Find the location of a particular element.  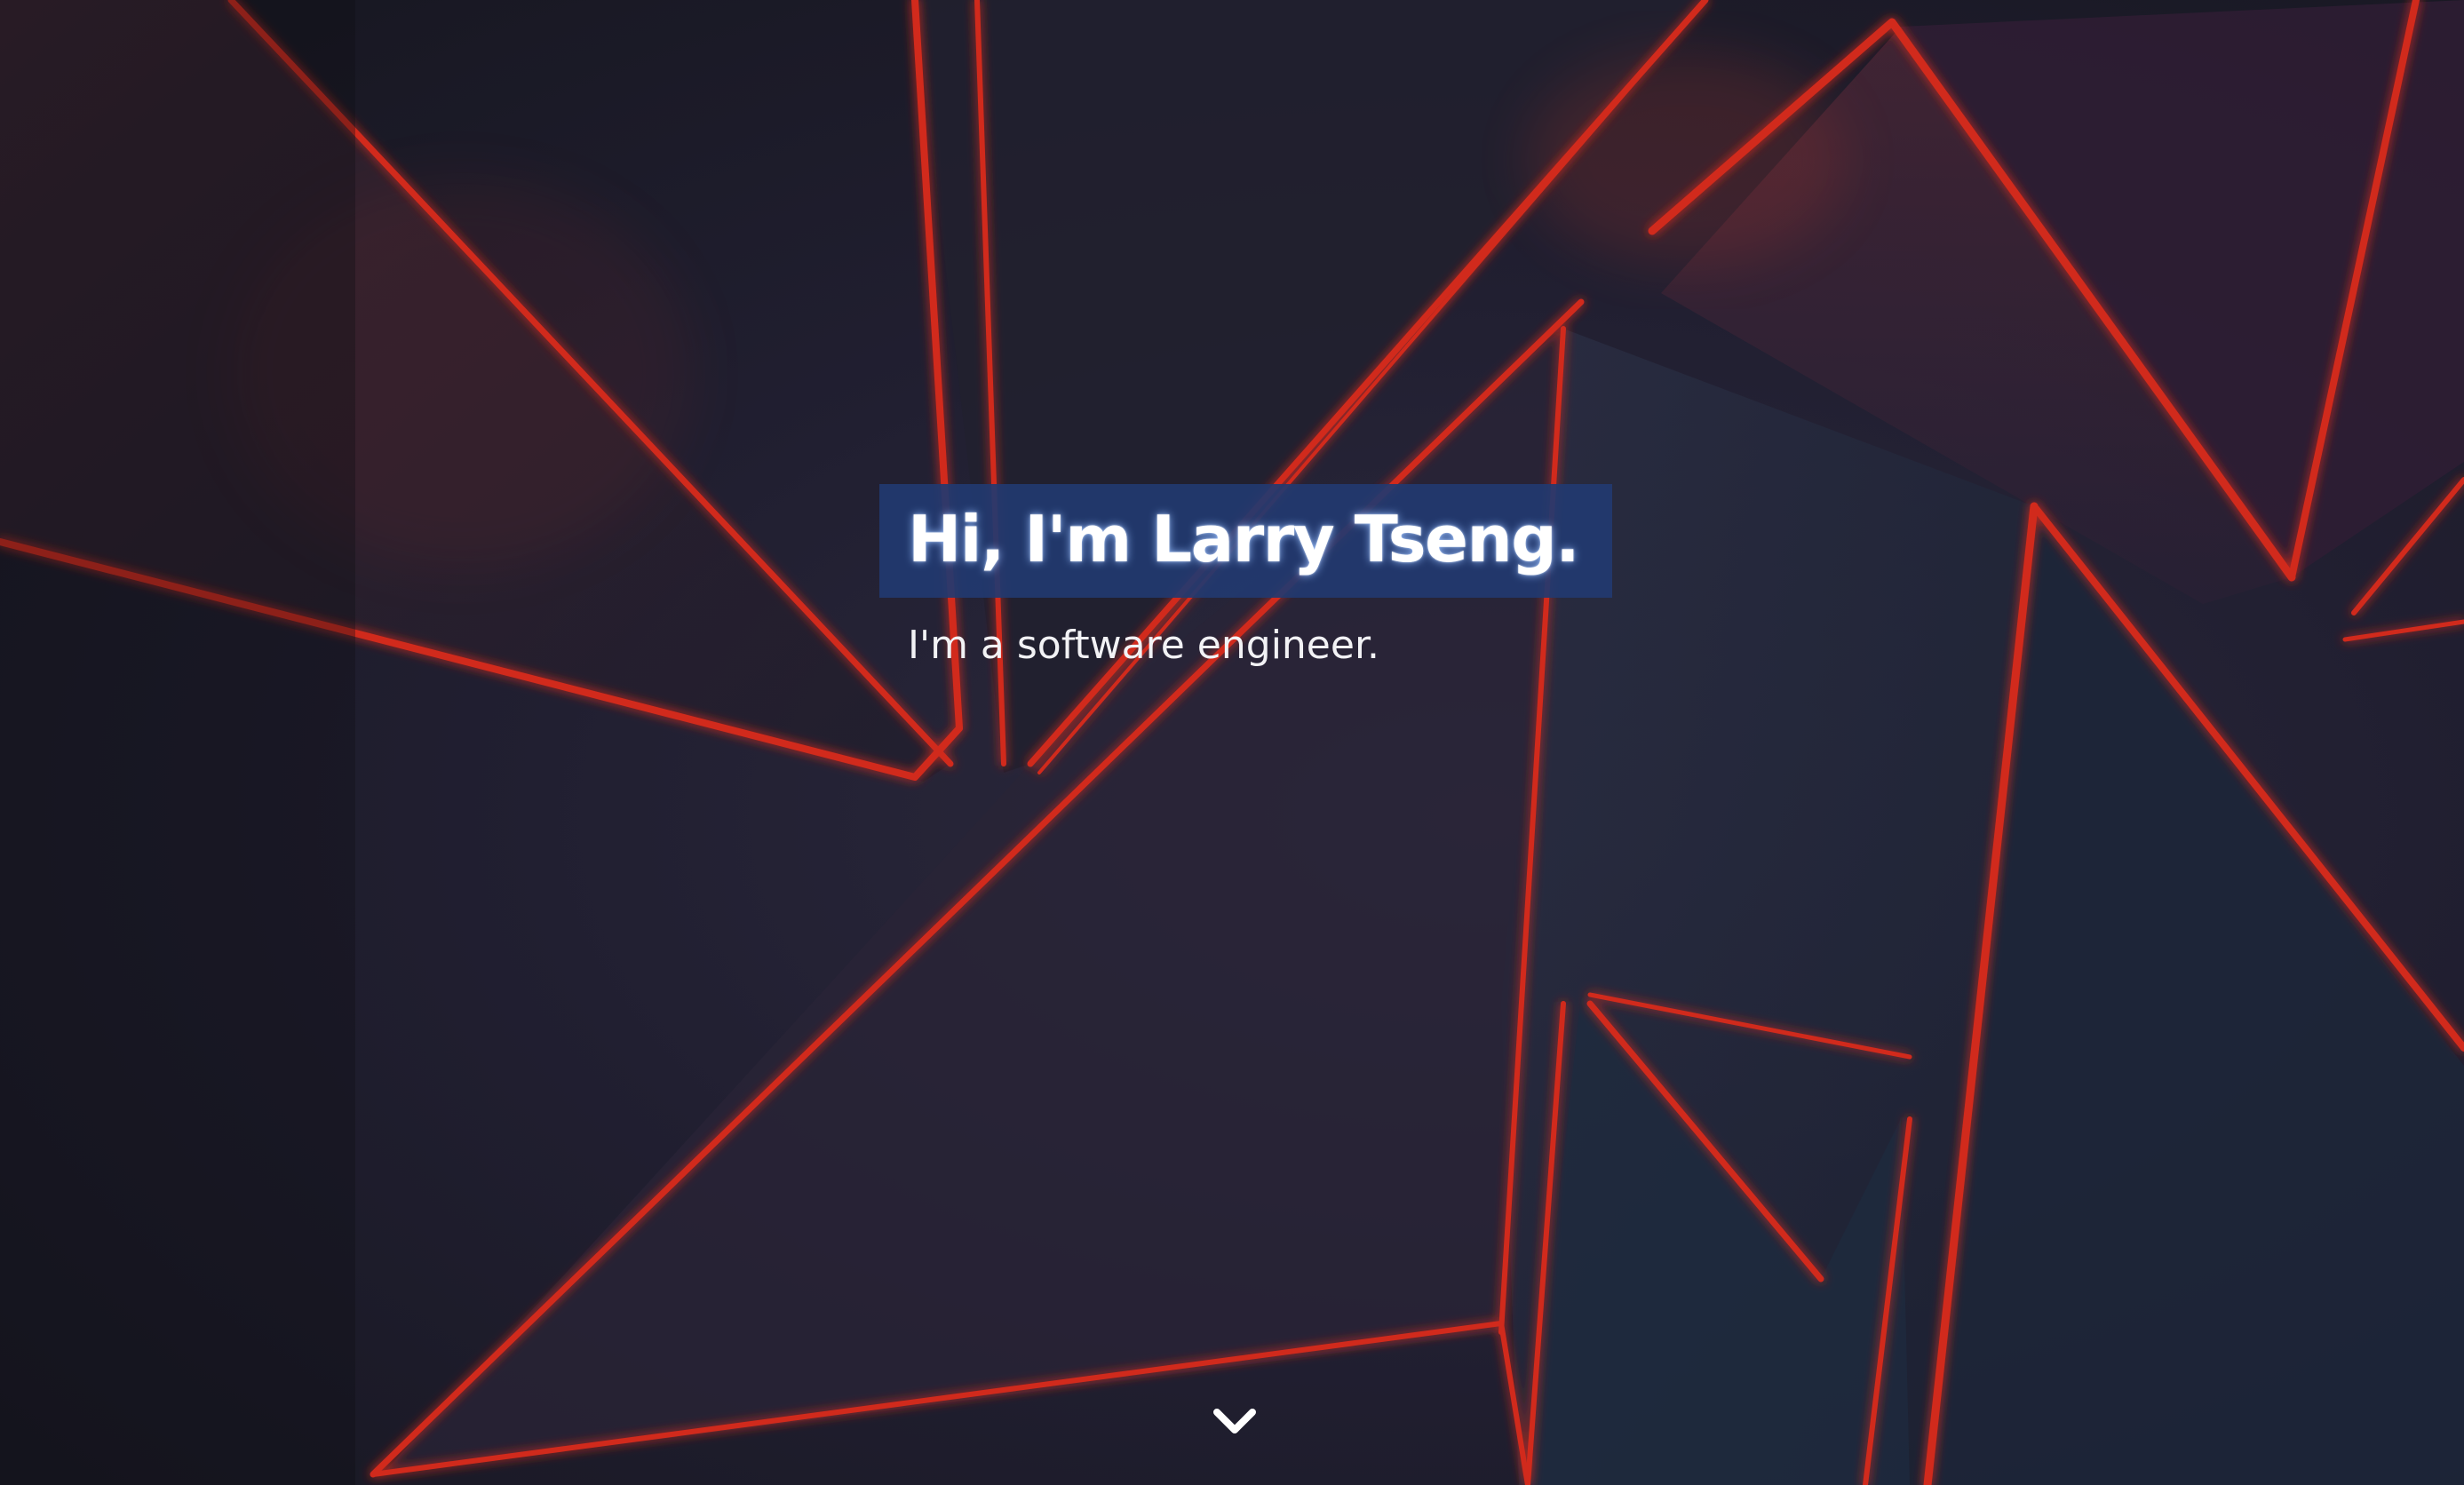

page-title: Hi, I'm Larry Tseng. is located at coordinates (1246, 541).